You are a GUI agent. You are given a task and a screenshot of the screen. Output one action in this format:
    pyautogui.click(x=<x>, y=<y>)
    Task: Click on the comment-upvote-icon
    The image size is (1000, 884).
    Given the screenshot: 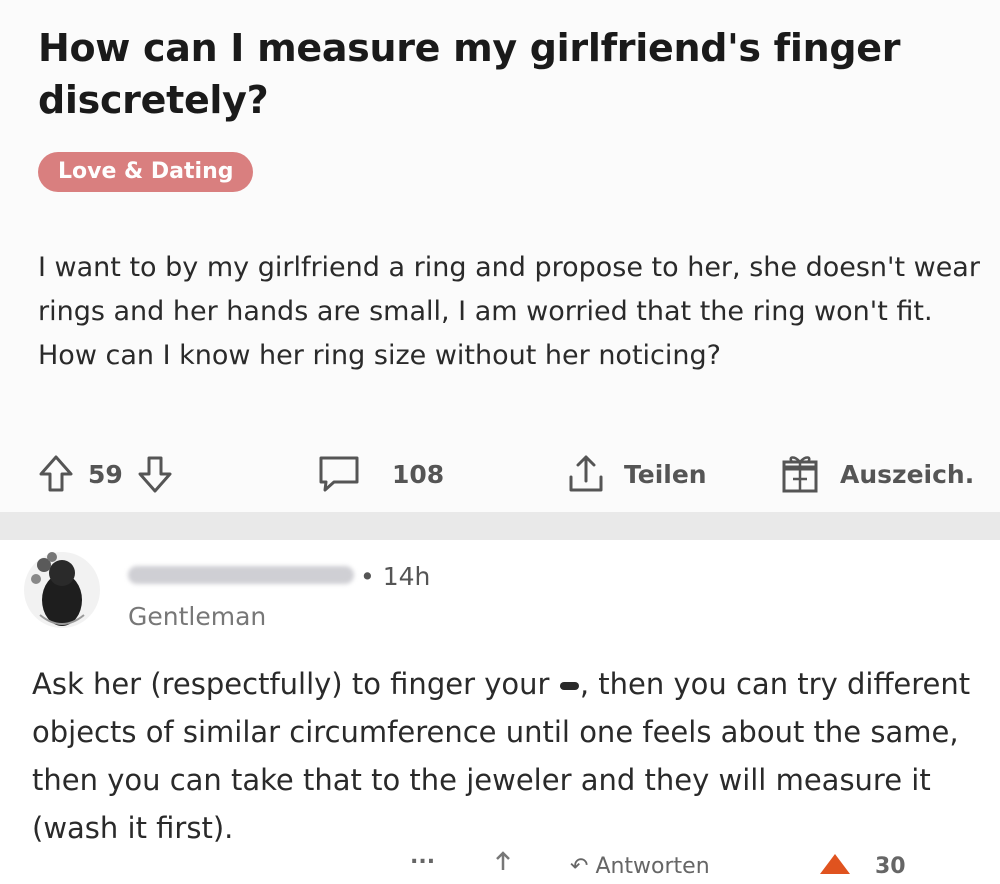 What is the action you would take?
    pyautogui.click(x=835, y=868)
    